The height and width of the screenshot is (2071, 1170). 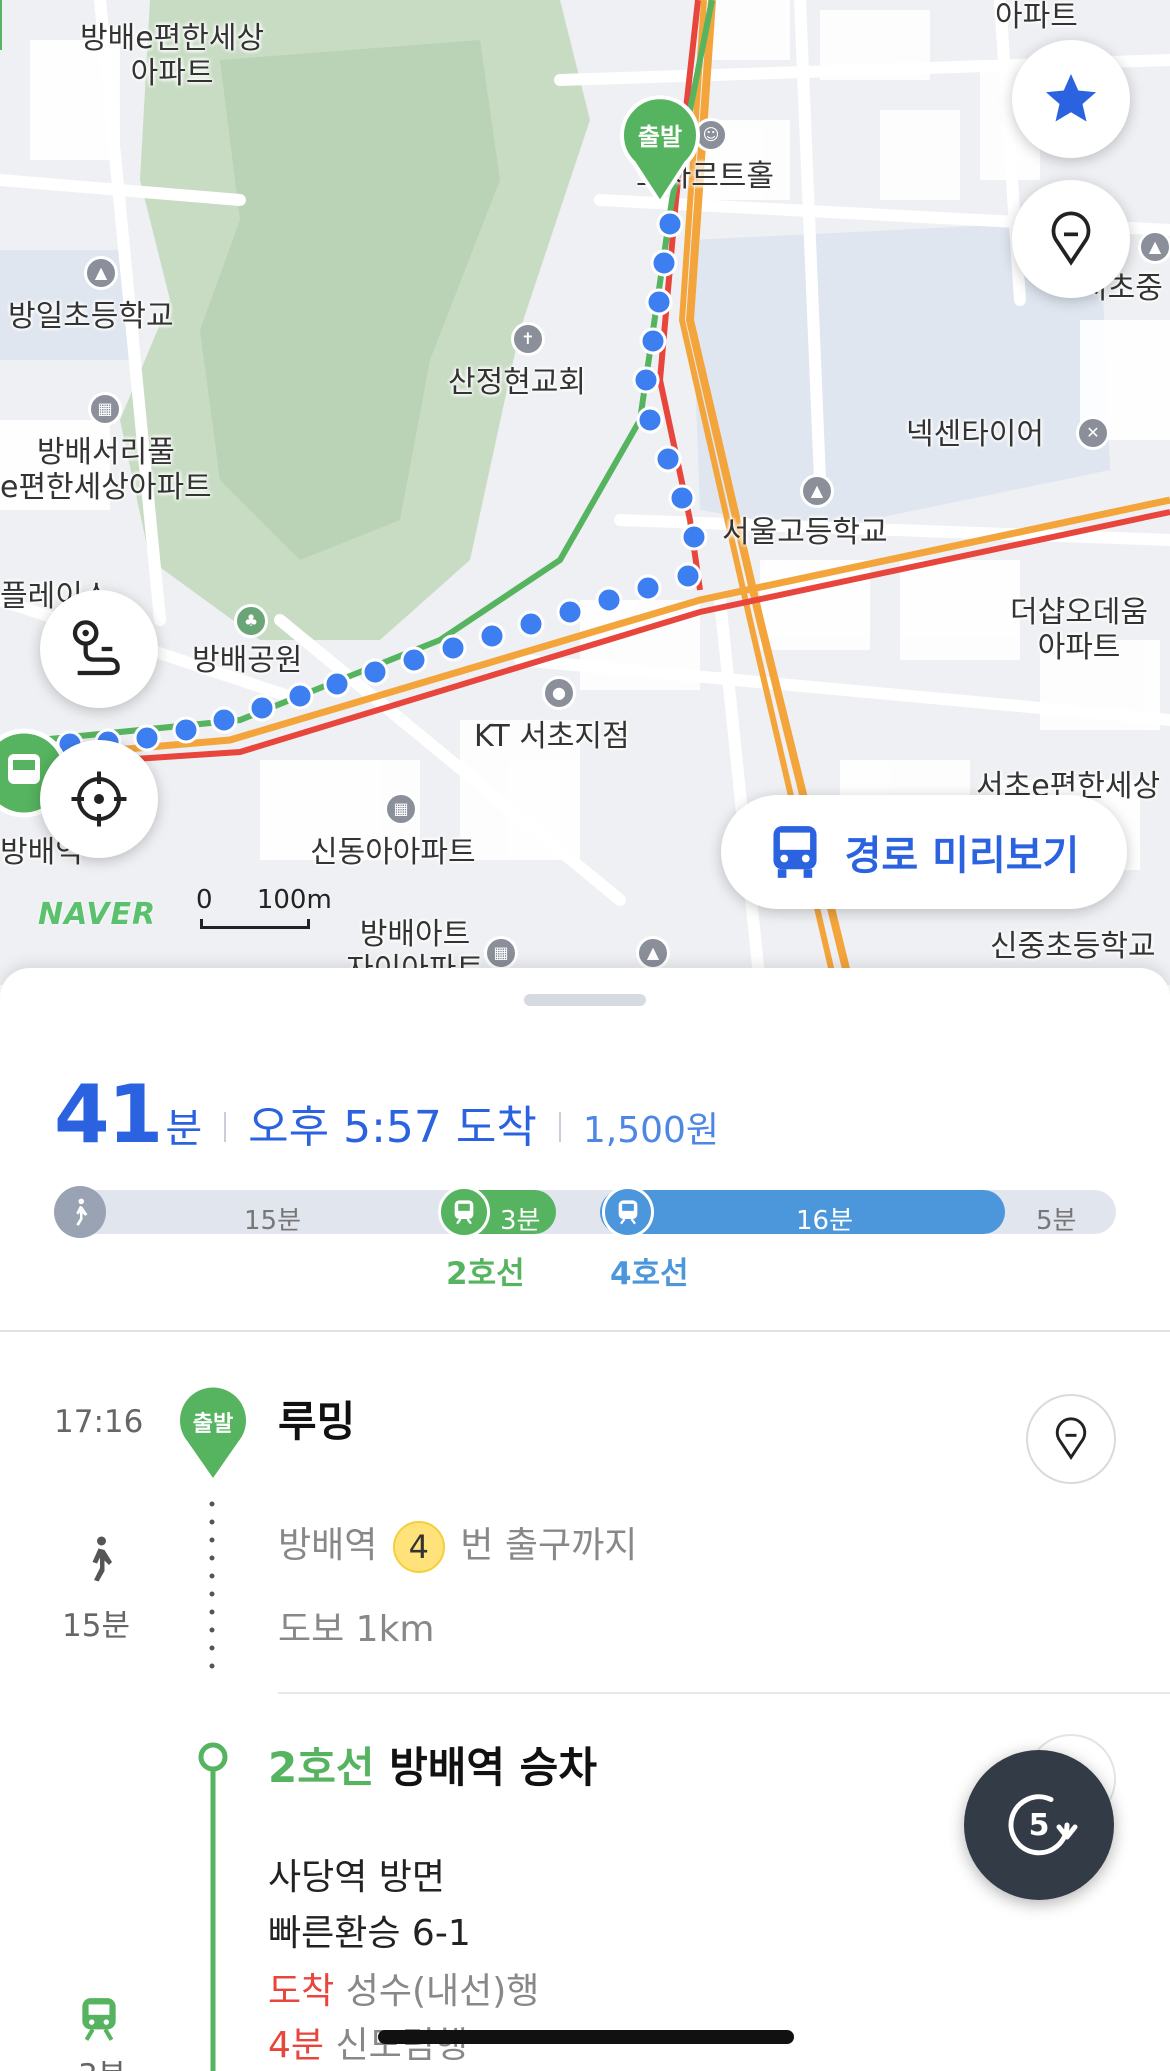 I want to click on subway-step-icon, so click(x=99, y=2021).